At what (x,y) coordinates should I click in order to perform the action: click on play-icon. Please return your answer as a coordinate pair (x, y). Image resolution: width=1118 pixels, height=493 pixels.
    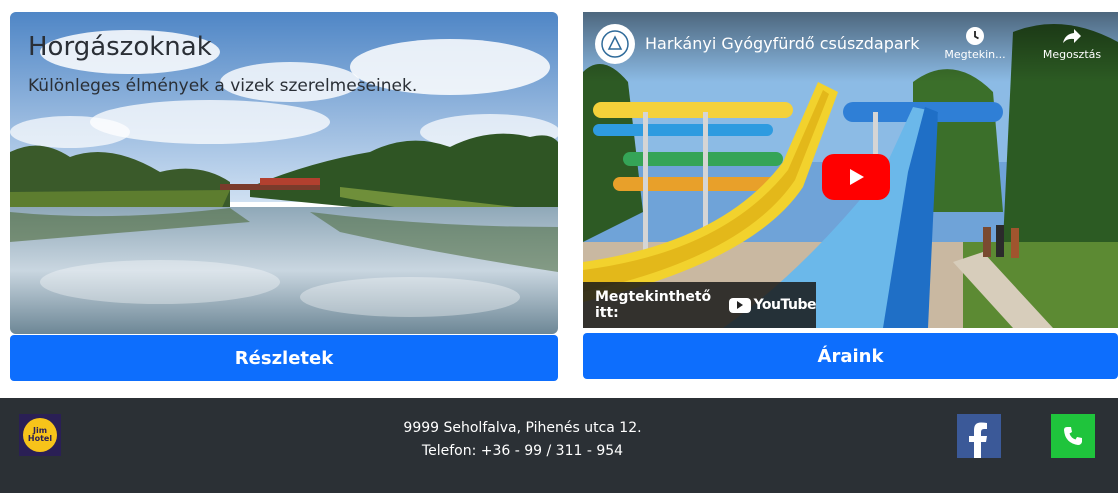
    Looking at the image, I should click on (857, 177).